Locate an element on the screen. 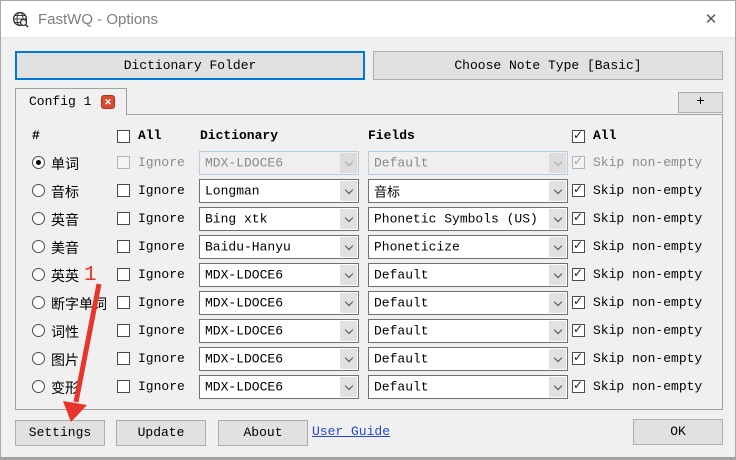 The image size is (736, 460). about-button: About is located at coordinates (263, 433).